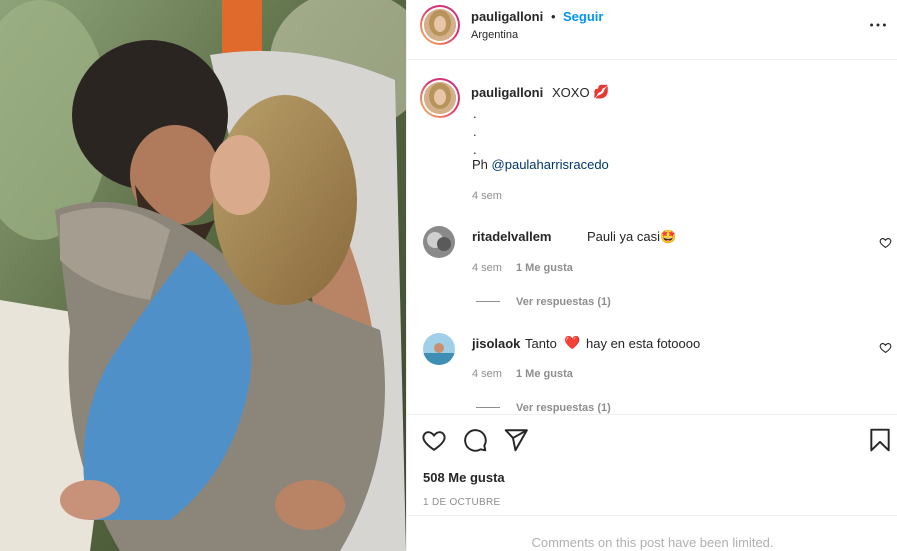  What do you see at coordinates (487, 196) in the screenshot?
I see `caption-timestamp: 4 sem` at bounding box center [487, 196].